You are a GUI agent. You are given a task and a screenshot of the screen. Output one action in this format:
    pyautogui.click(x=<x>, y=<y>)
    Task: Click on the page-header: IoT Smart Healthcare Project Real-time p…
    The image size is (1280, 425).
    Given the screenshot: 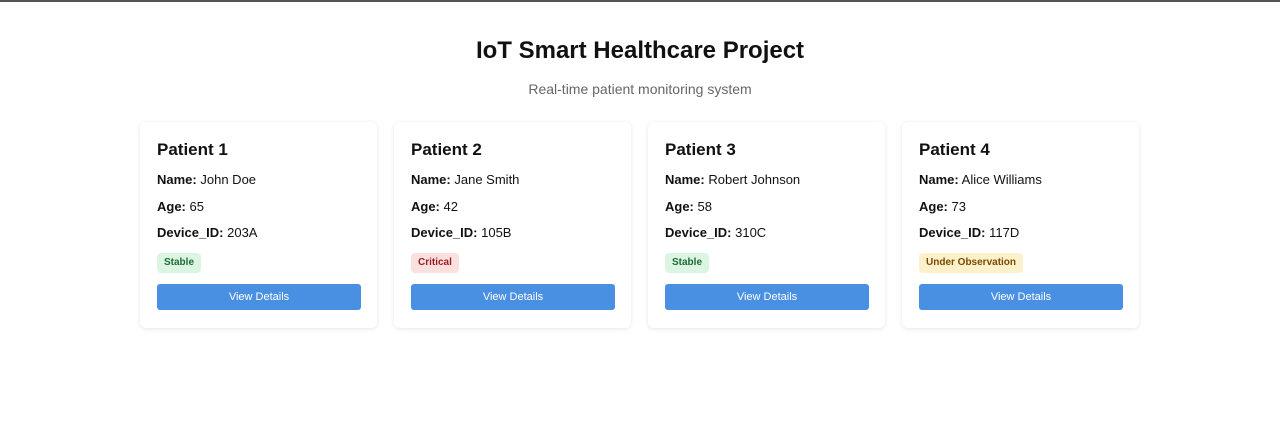 What is the action you would take?
    pyautogui.click(x=640, y=67)
    